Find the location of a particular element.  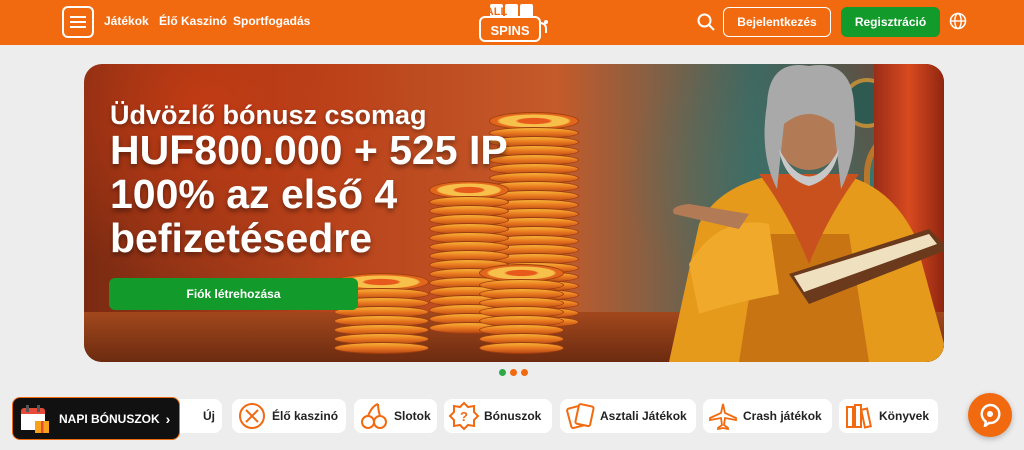

bonus-icon: ? is located at coordinates (464, 416).